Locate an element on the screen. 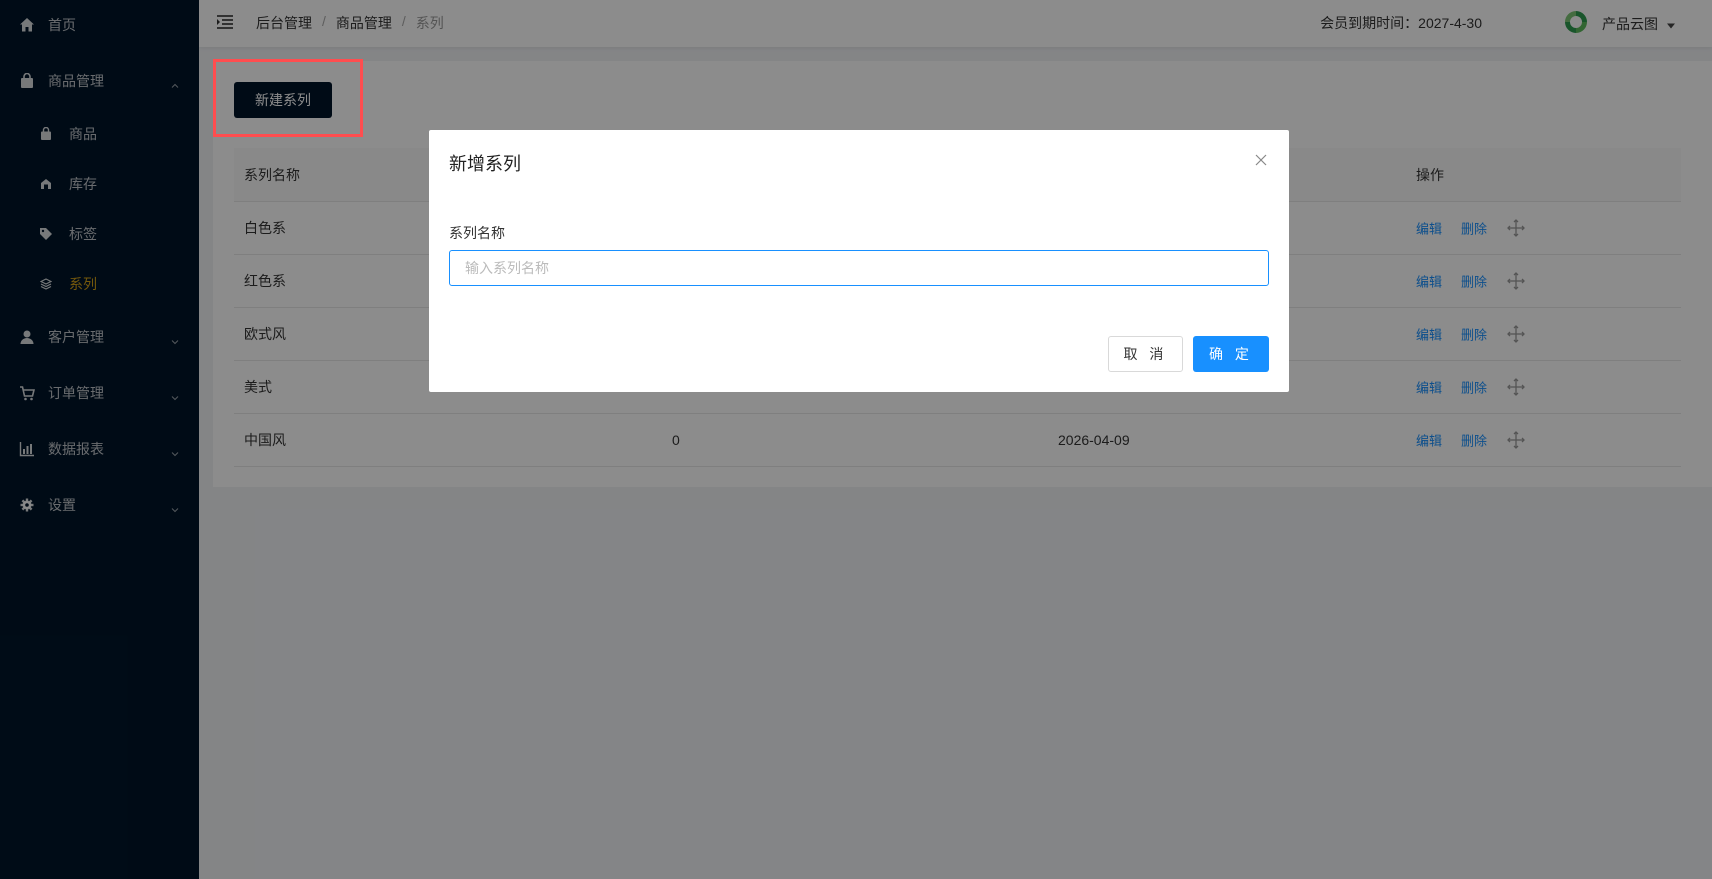 This screenshot has width=1712, height=879. new-series-dialog: 新增系列 系列名称 取 消 确 定 is located at coordinates (859, 261).